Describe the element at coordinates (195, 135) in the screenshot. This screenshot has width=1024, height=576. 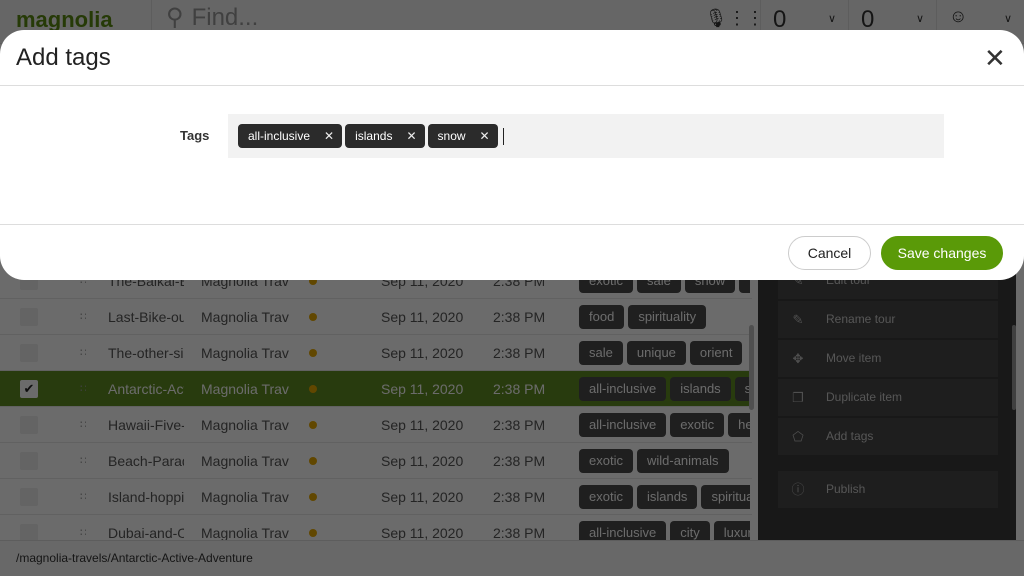
I see `tags-label: Tags` at that location.